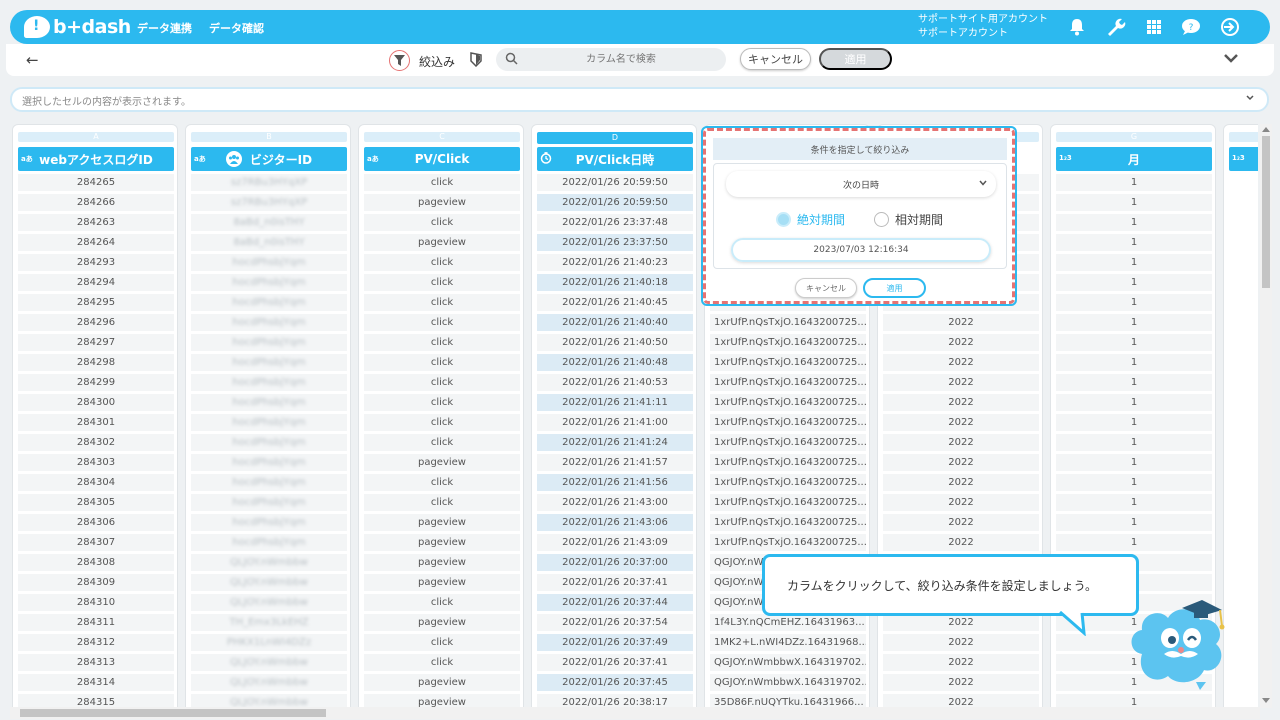 This screenshot has width=1280, height=720. What do you see at coordinates (615, 402) in the screenshot?
I see `table-cell: 2022/01/26 21:41:11` at bounding box center [615, 402].